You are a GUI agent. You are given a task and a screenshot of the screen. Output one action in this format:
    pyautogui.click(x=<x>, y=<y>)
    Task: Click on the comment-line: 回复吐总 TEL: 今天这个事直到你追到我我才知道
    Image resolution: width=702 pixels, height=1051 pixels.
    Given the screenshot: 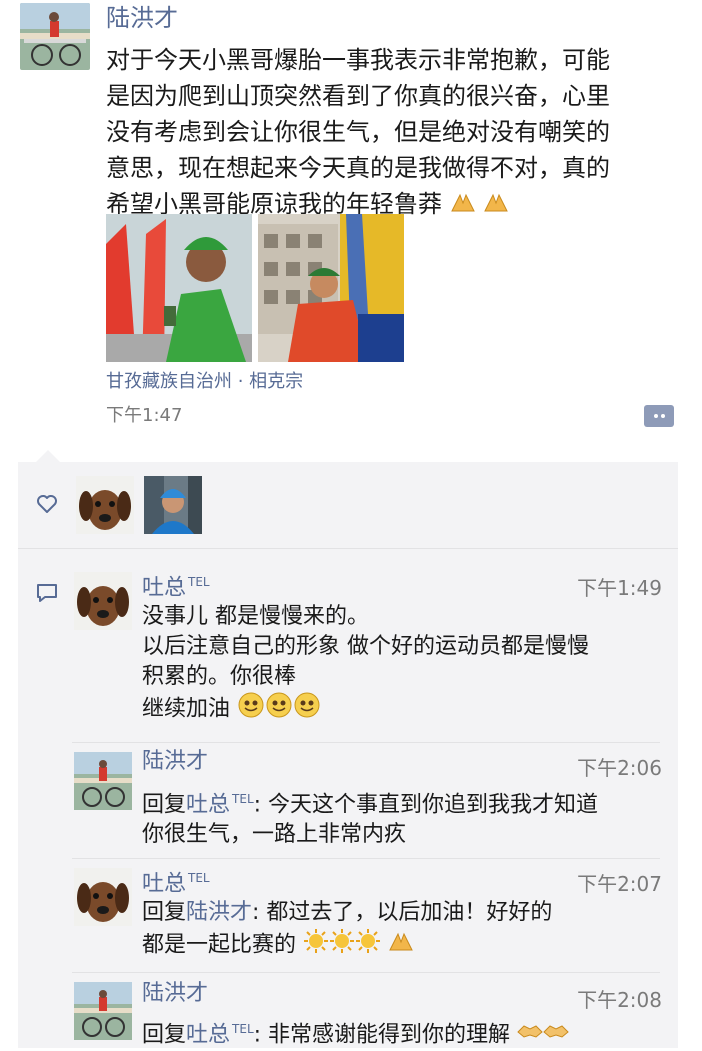 What is the action you would take?
    pyautogui.click(x=370, y=802)
    